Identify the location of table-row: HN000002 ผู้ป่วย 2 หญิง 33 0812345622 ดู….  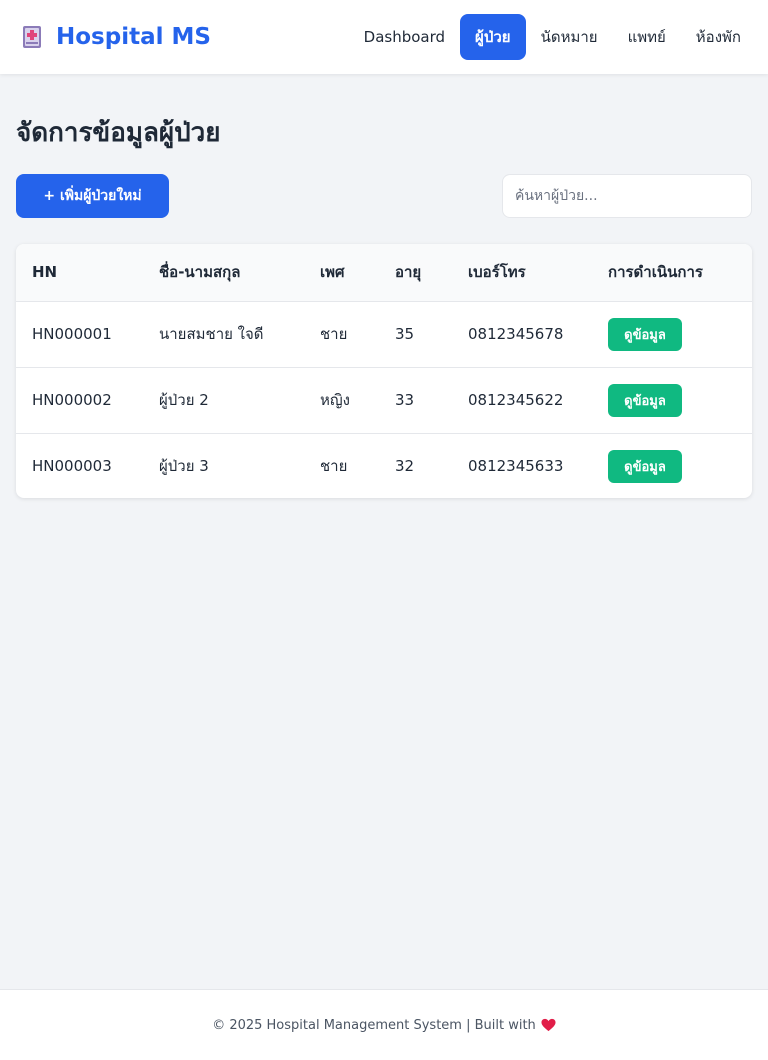
(384, 400).